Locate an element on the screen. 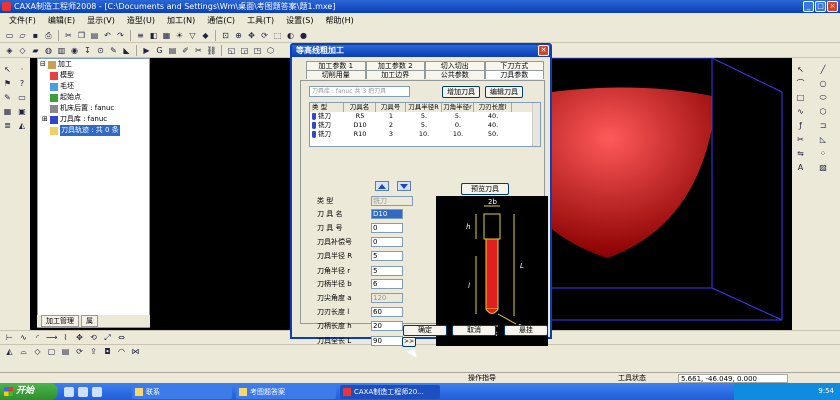  tool-number-field: 0 is located at coordinates (387, 227).